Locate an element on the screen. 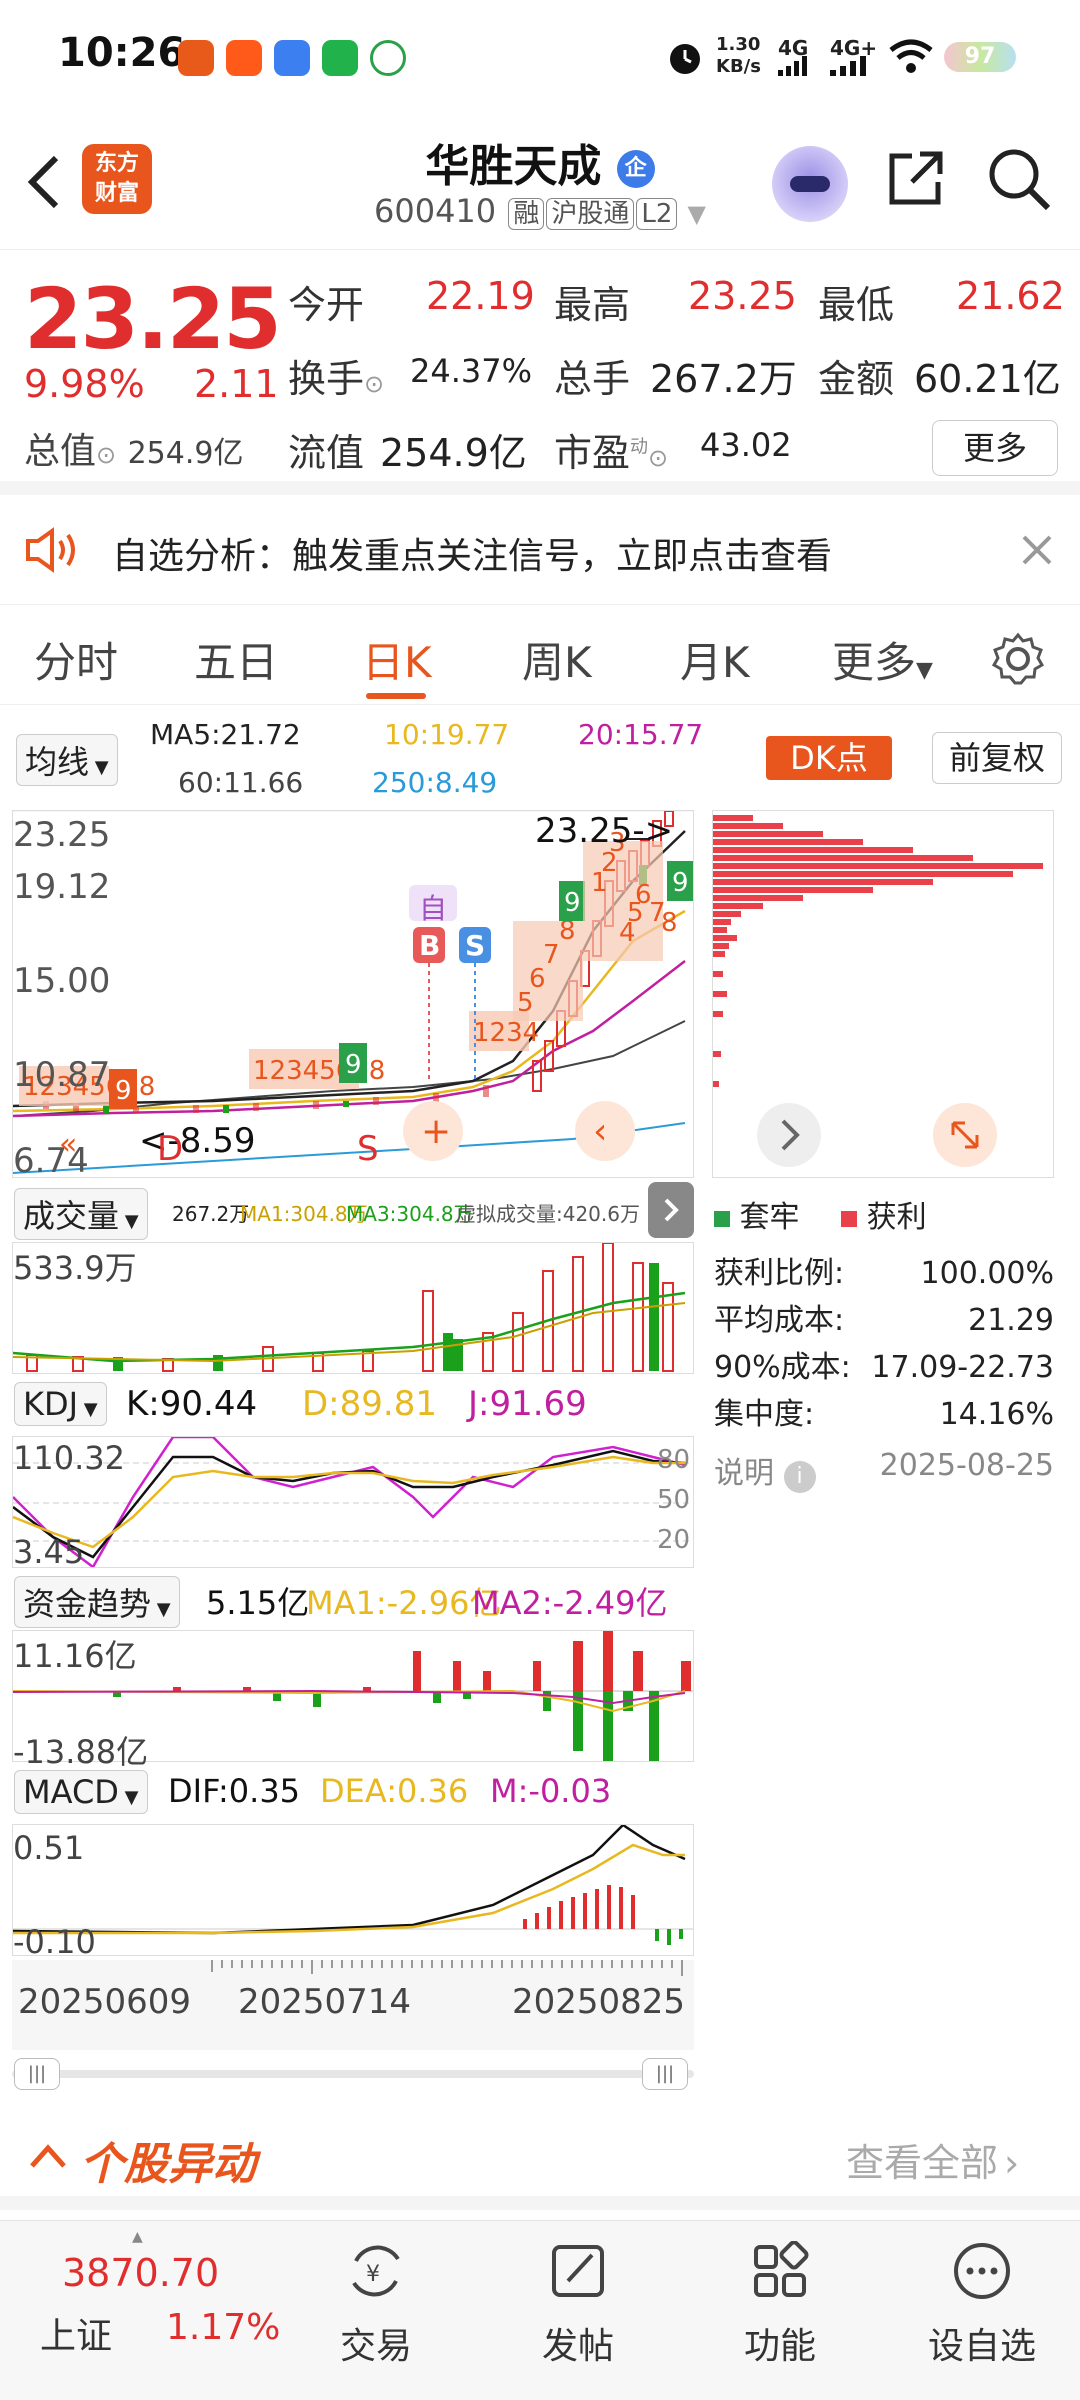 The width and height of the screenshot is (1080, 2400). adjust-button: 前复权 is located at coordinates (997, 758).